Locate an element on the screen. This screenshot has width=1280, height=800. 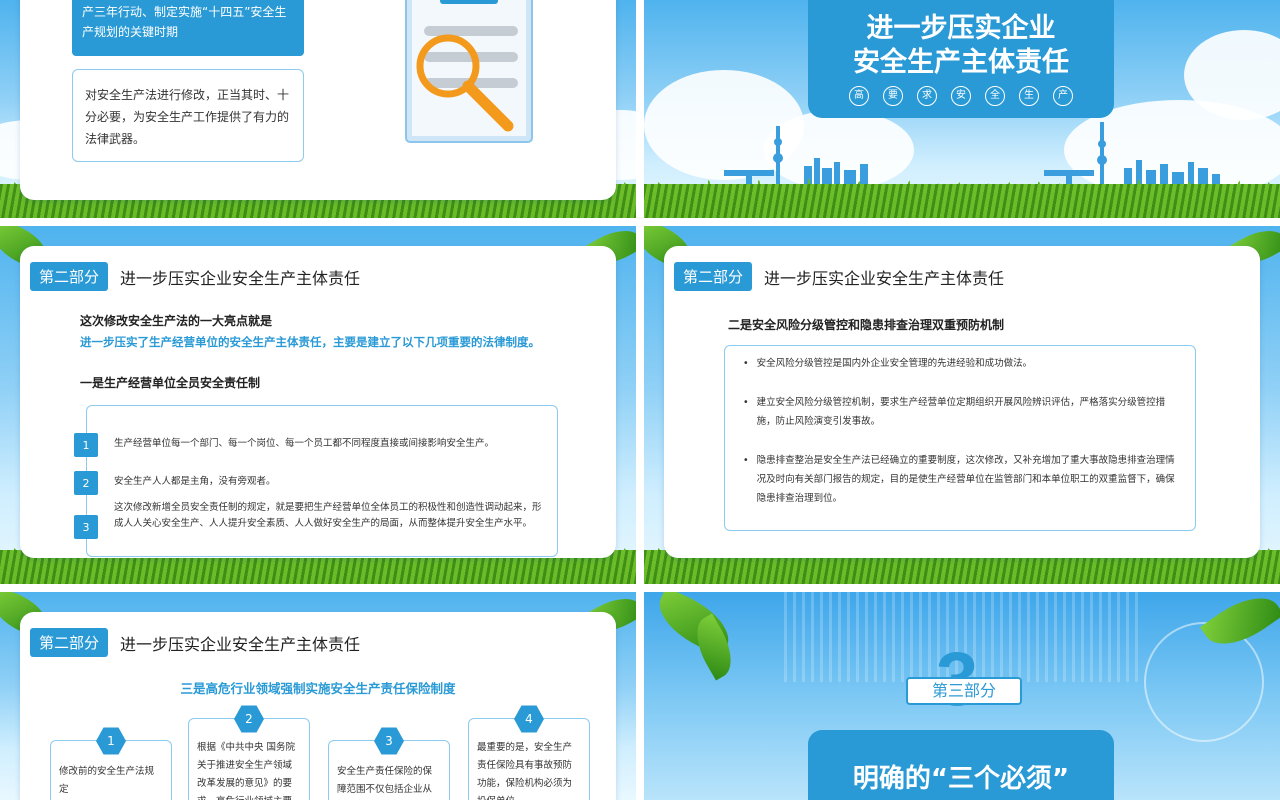
char-circle: 安 is located at coordinates (961, 96).